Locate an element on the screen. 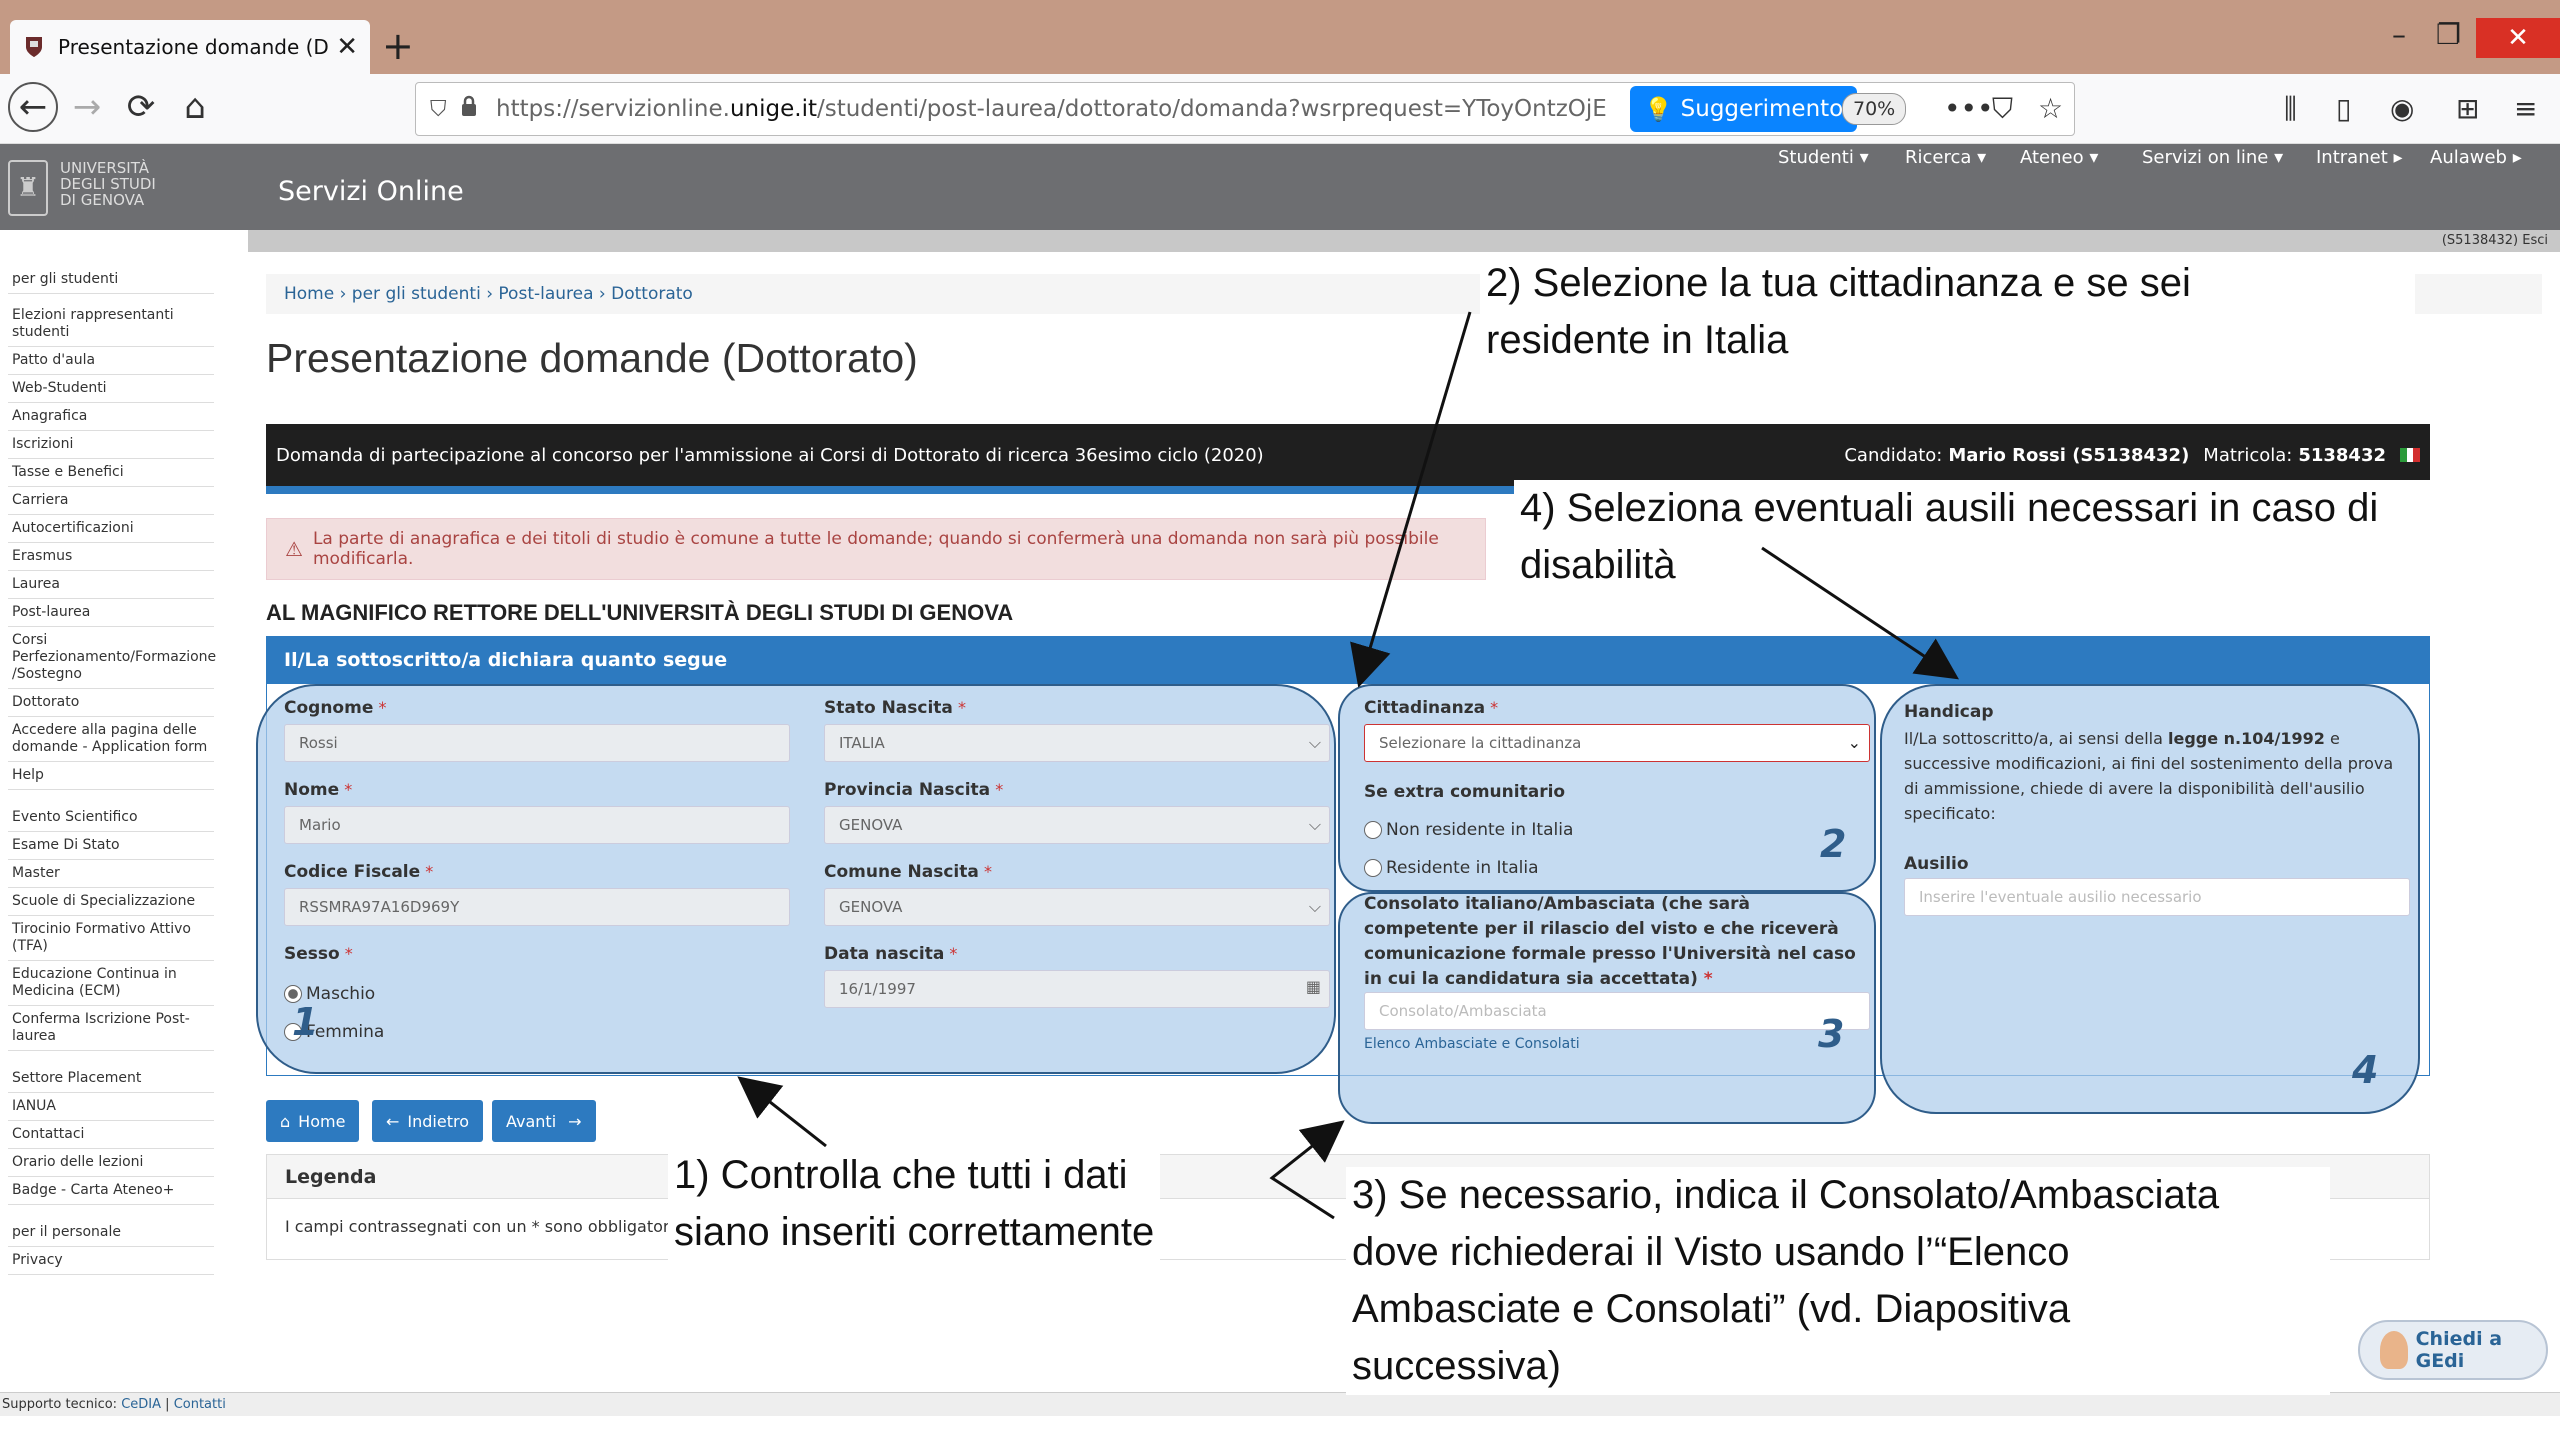 The height and width of the screenshot is (1440, 2560). calendar-icon: ▦ is located at coordinates (1313, 986).